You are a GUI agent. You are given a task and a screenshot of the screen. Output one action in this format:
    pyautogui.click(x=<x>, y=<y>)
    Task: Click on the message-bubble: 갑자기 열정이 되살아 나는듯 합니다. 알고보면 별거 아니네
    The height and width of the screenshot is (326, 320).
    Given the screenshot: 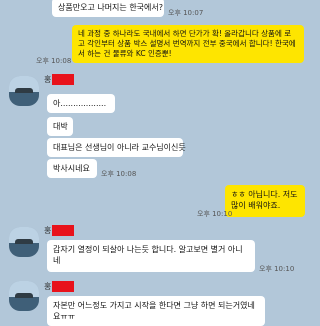 What is the action you would take?
    pyautogui.click(x=151, y=256)
    